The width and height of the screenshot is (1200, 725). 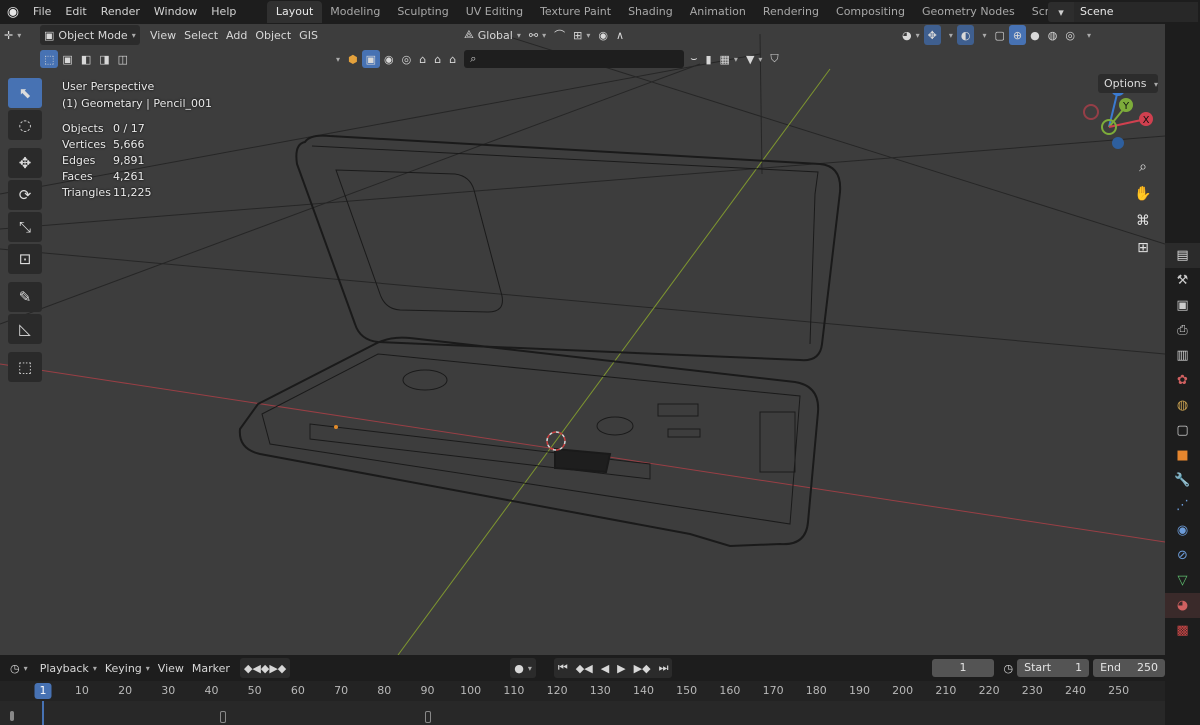 What do you see at coordinates (86, 59) in the screenshot?
I see `select-subtract-icon: ◧` at bounding box center [86, 59].